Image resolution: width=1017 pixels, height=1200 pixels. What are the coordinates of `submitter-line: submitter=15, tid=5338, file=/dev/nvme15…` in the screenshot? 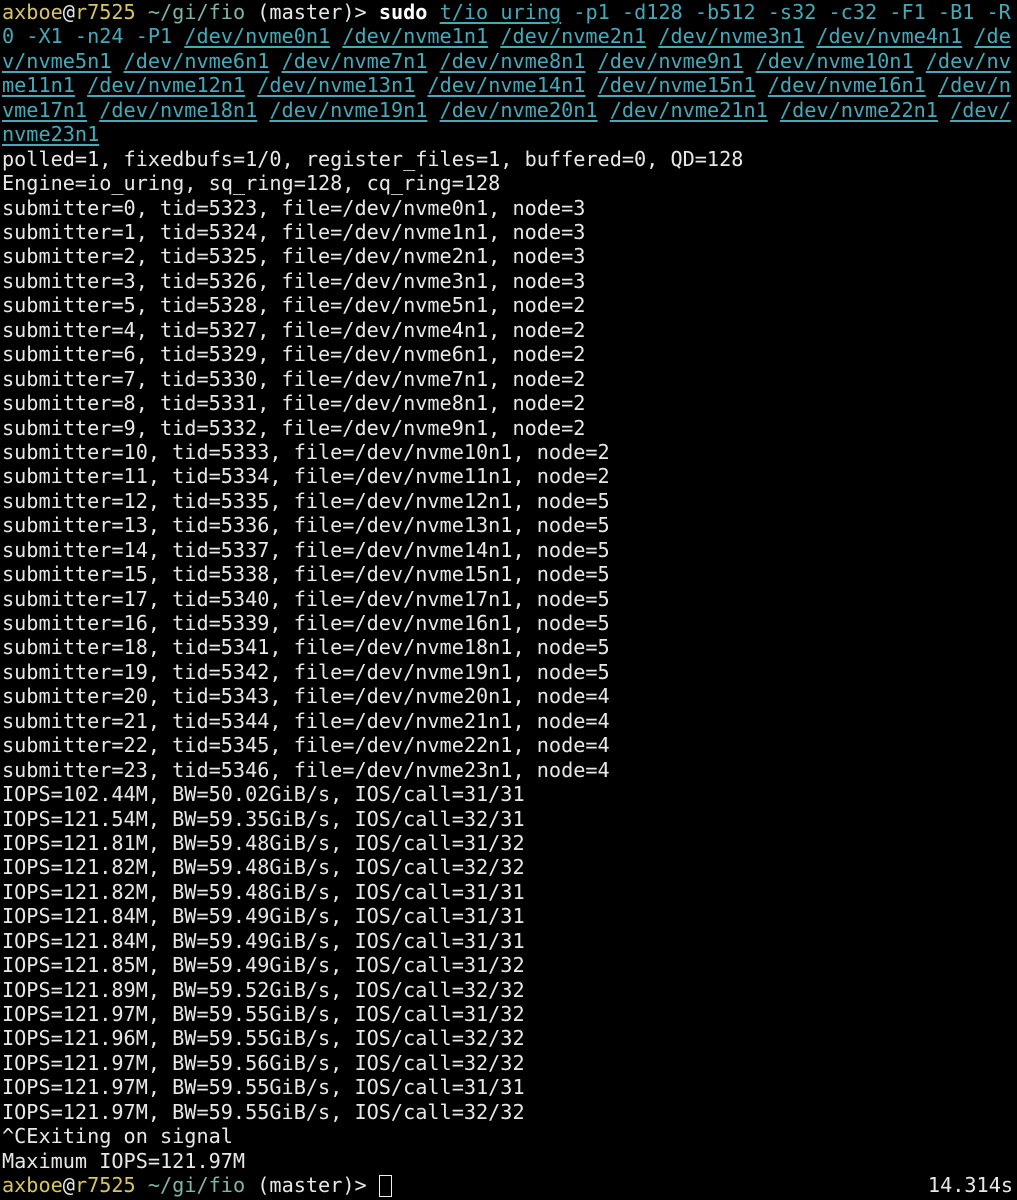 It's located at (306, 574).